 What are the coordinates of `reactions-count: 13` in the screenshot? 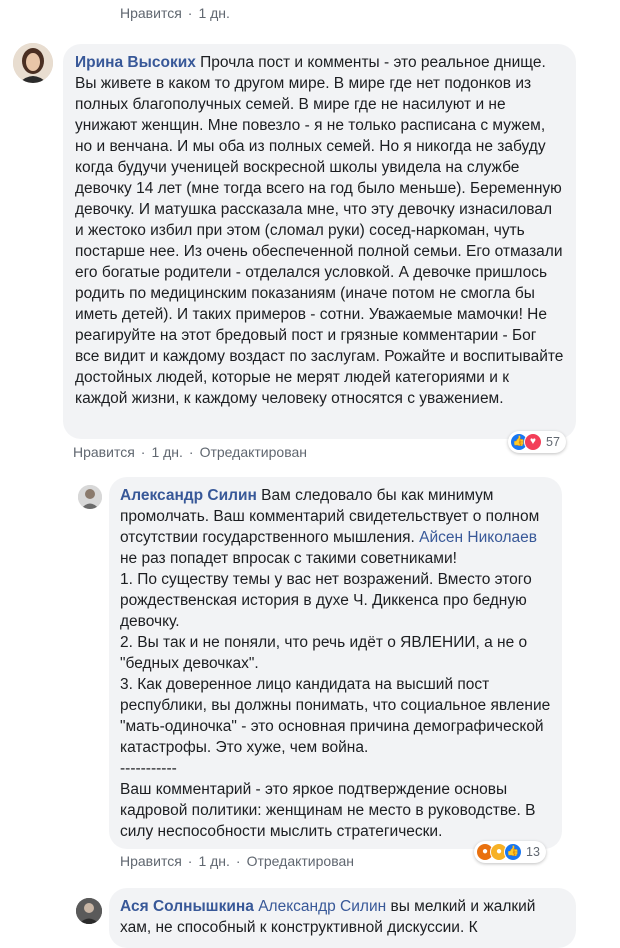 It's located at (533, 852).